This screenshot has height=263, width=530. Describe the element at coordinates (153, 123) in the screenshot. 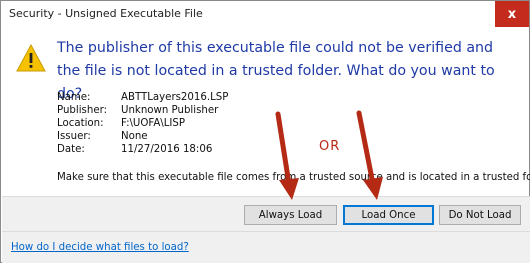

I see `detail-value: F:\UOFA\LISP` at that location.